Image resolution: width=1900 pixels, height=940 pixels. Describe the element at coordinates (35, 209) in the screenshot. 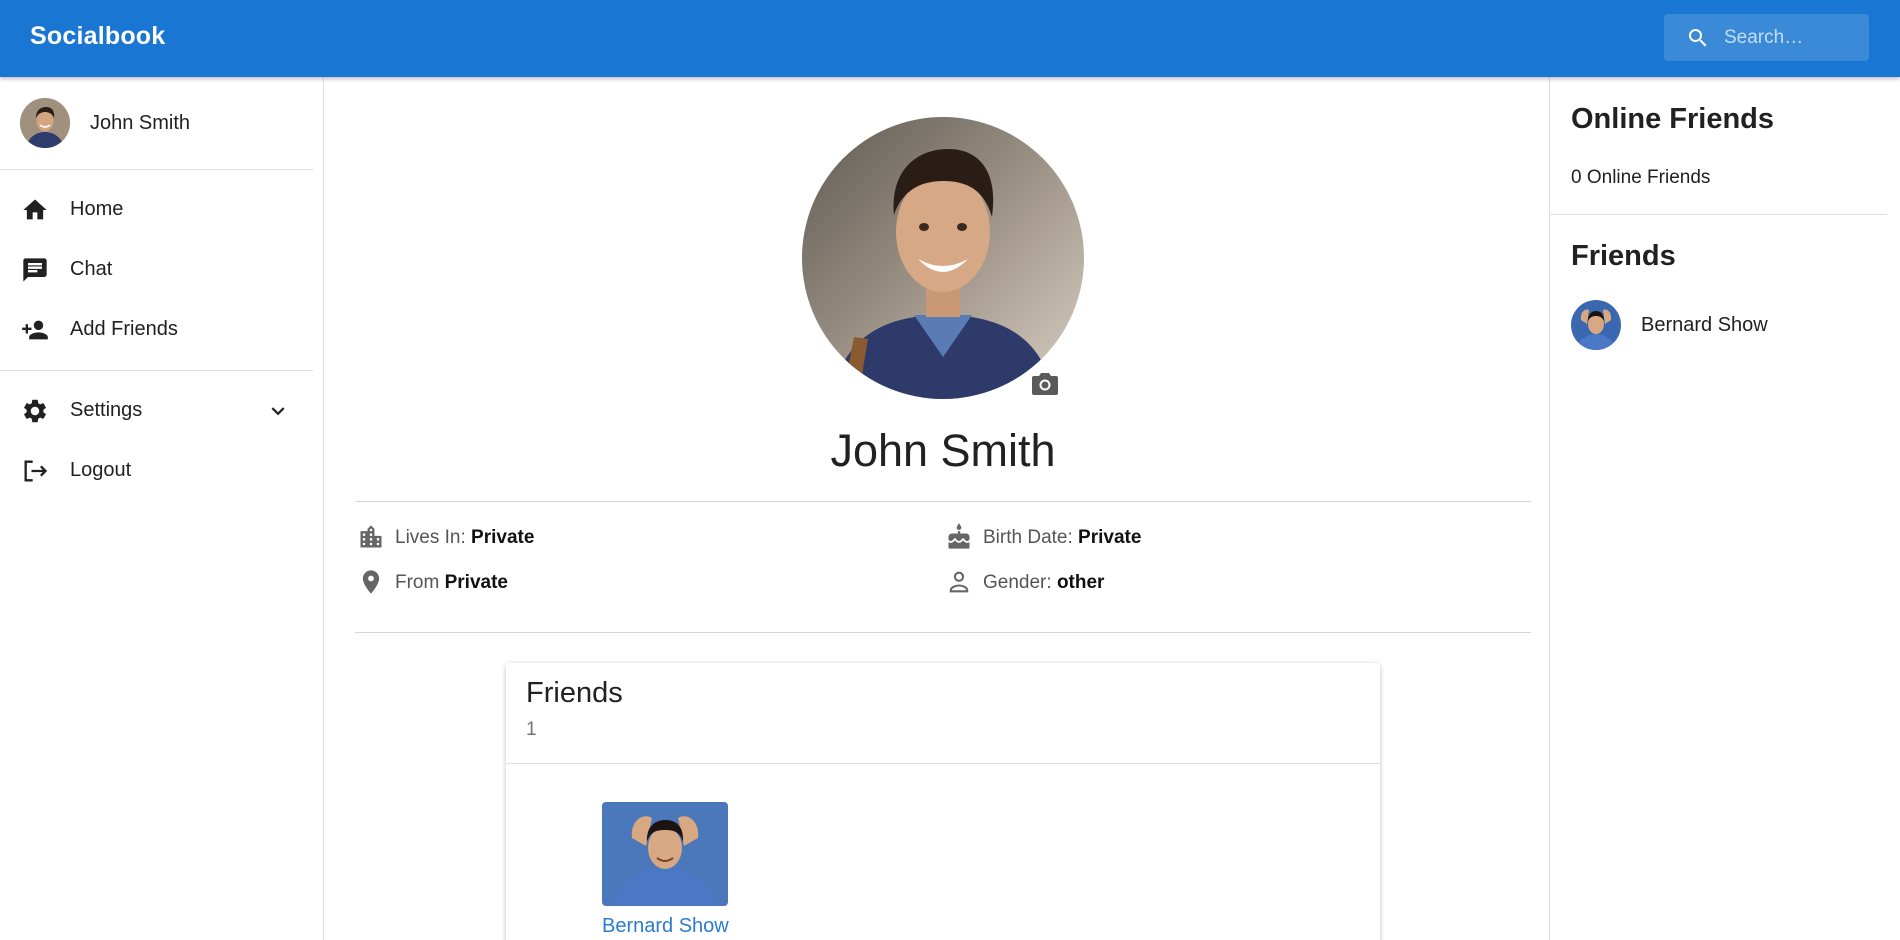

I see `home-icon` at that location.